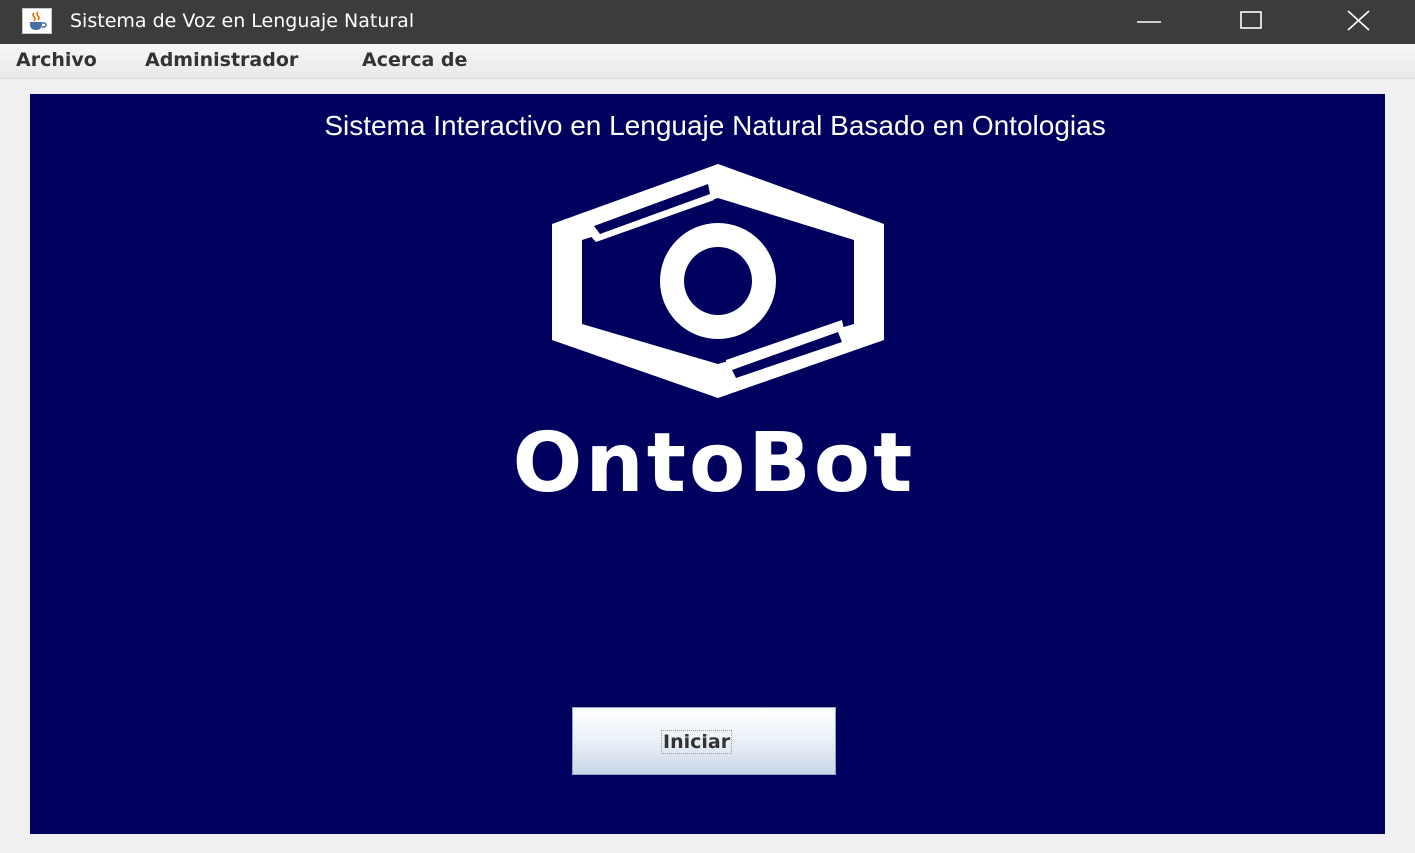  Describe the element at coordinates (714, 463) in the screenshot. I see `brand-name: OntoBot` at that location.